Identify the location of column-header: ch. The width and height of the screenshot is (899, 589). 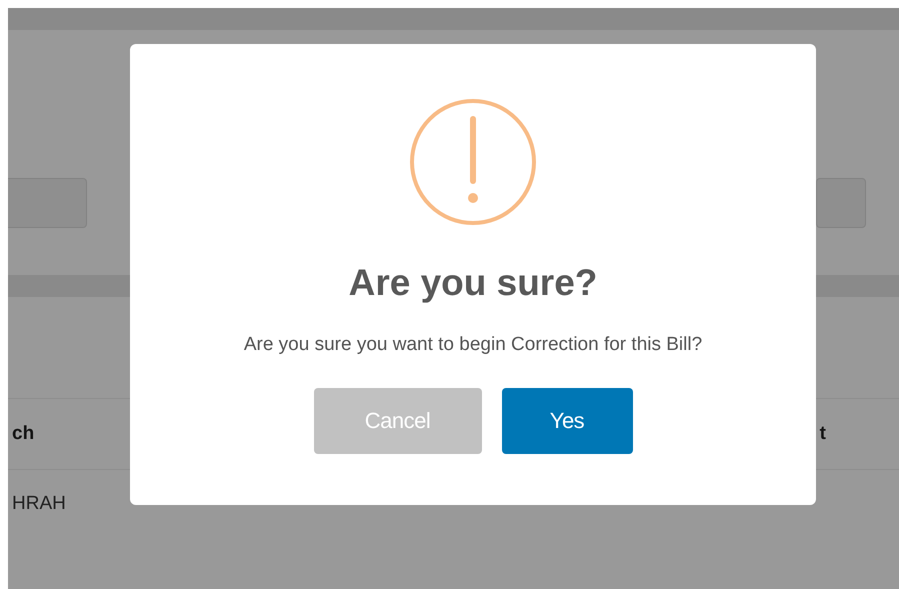
(22, 434).